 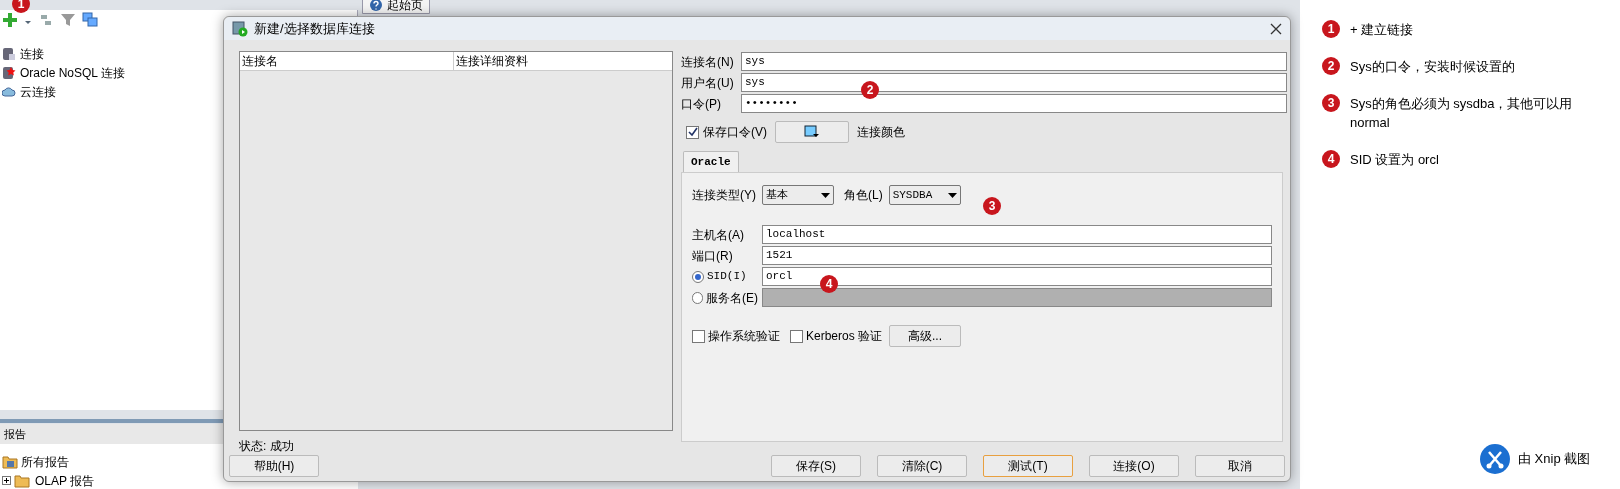 I want to click on field-label: 连接名(N), so click(x=708, y=62).